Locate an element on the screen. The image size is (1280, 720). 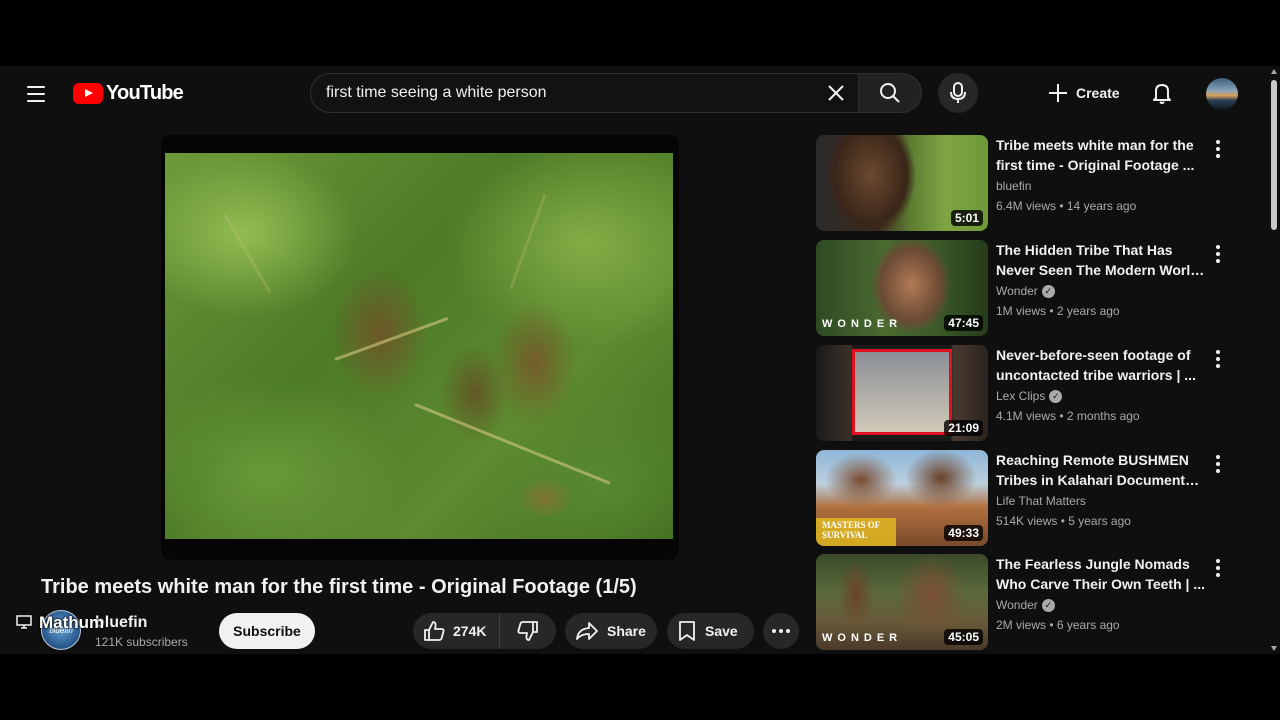
search-button is located at coordinates (890, 93).